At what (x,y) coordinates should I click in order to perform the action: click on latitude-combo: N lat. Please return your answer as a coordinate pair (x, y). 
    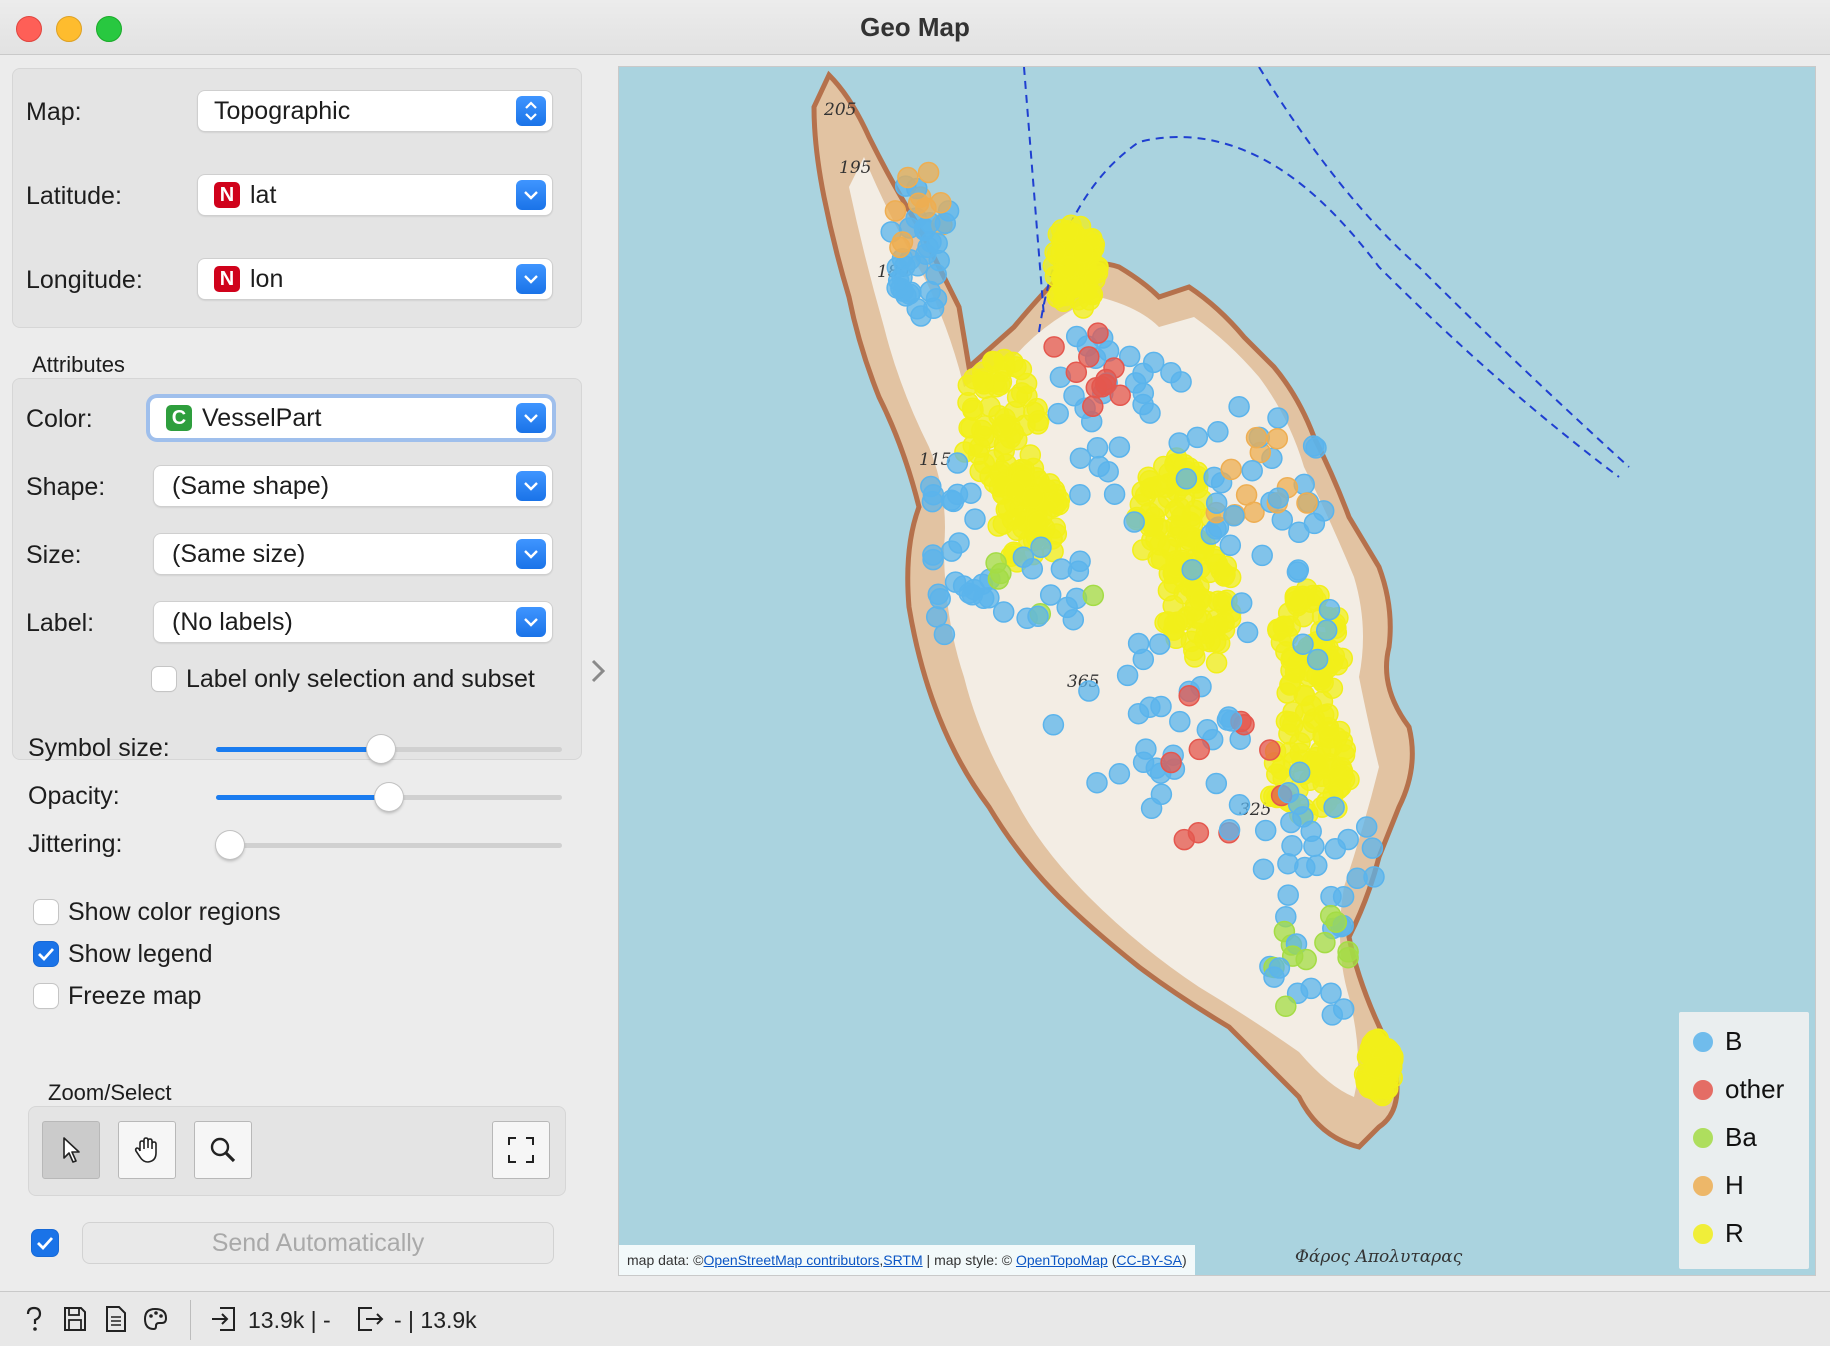
    Looking at the image, I should click on (375, 195).